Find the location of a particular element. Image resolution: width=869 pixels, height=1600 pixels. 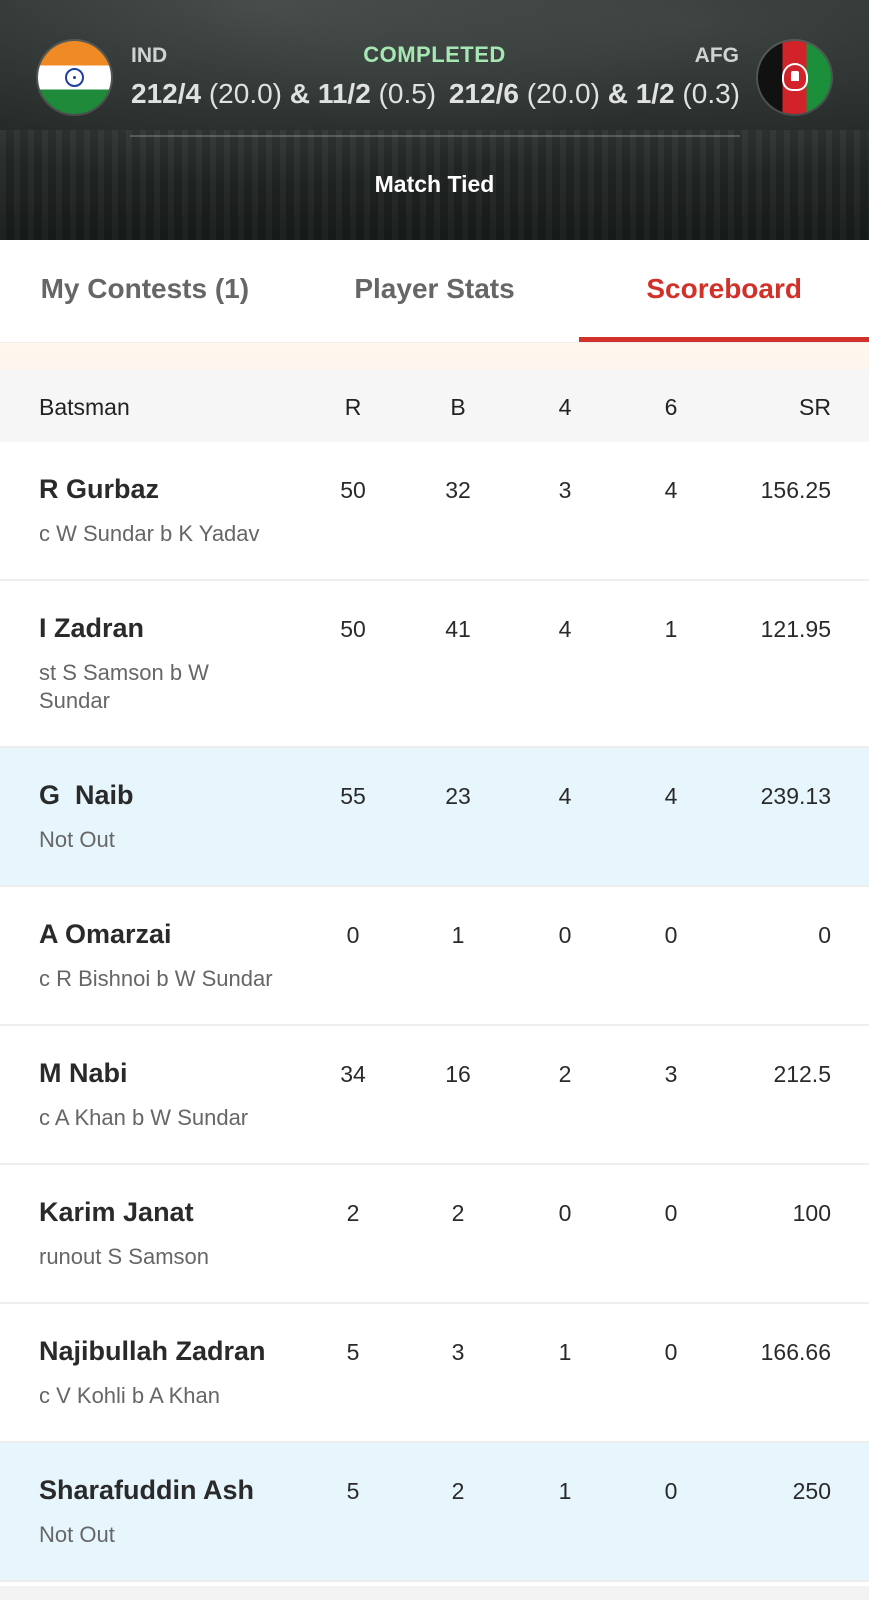

batsman-name: G Naib is located at coordinates (86, 795).